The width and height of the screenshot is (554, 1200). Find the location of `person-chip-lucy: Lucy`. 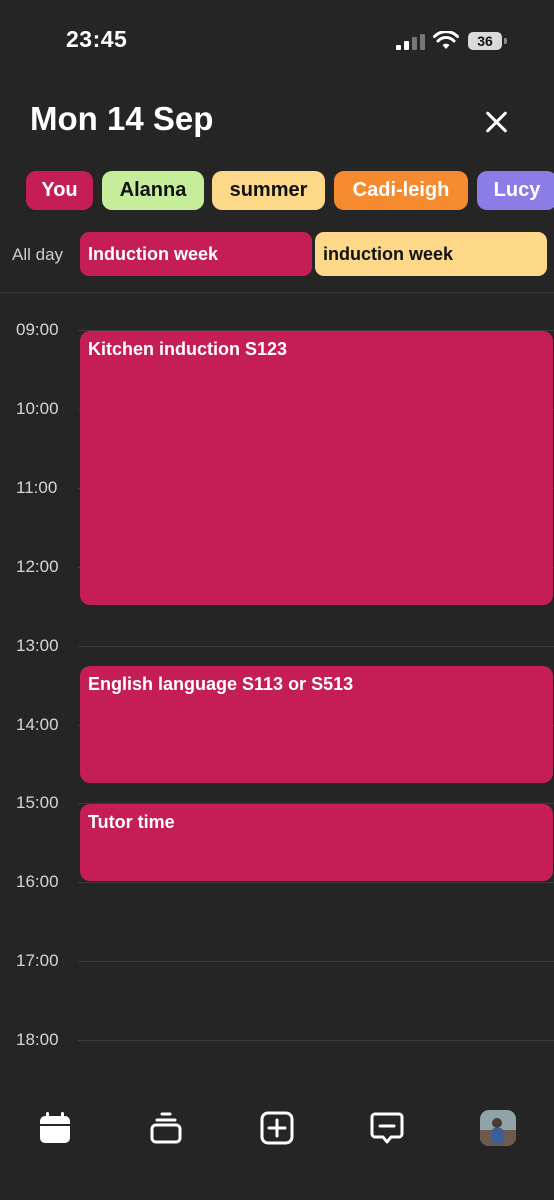

person-chip-lucy: Lucy is located at coordinates (515, 190).